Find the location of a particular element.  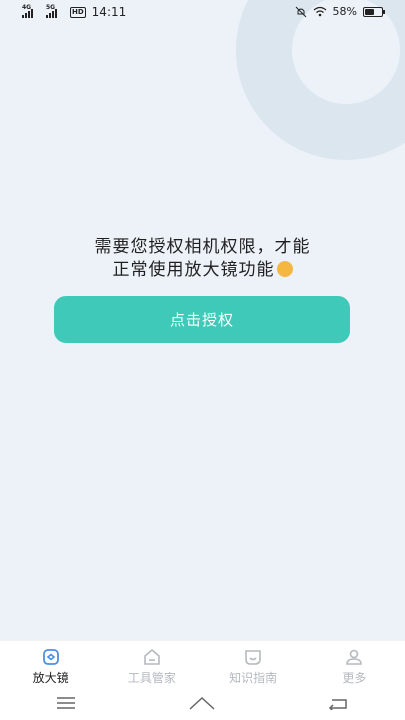

hd-badge: HD is located at coordinates (78, 12).